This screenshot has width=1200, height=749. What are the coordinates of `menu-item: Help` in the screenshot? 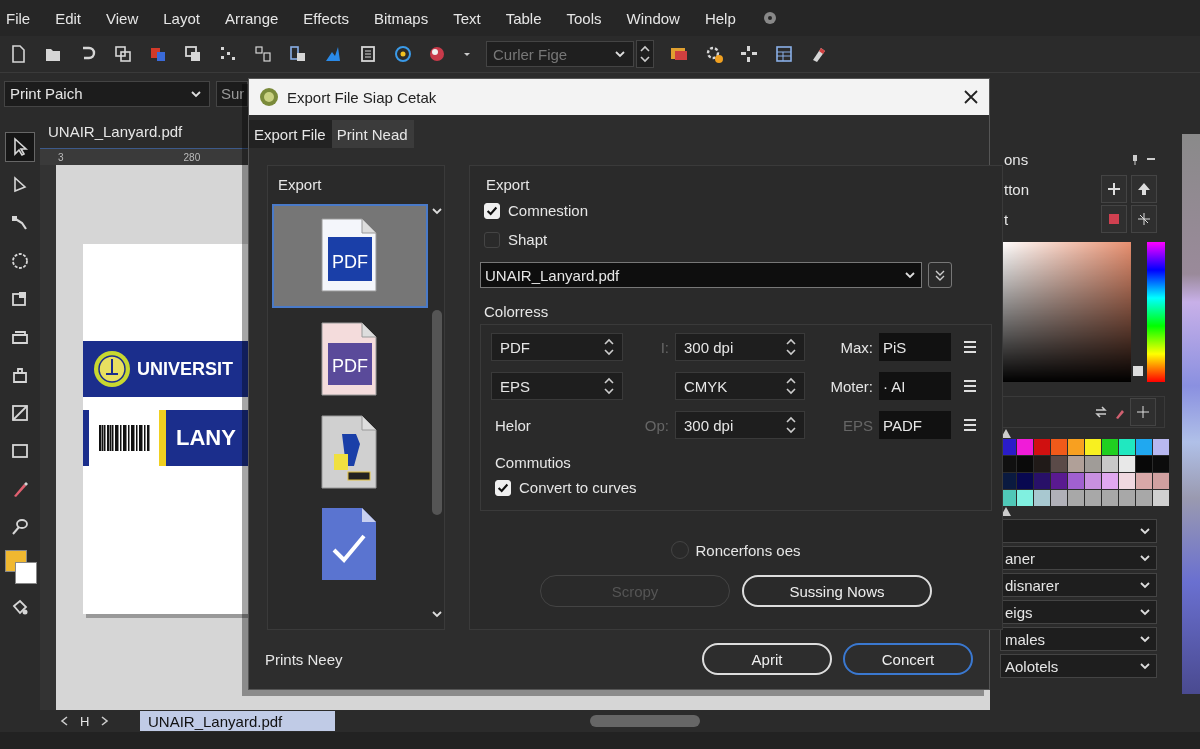 It's located at (720, 18).